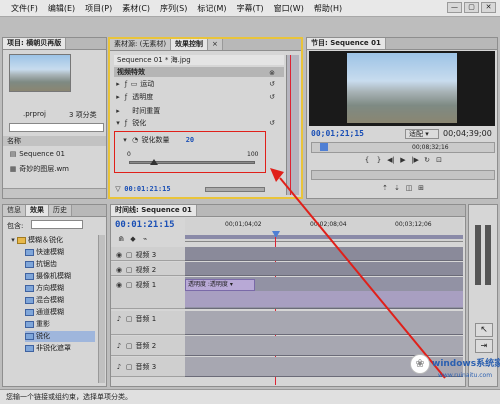 Image resolution: width=500 pixels, height=404 pixels. Describe the element at coordinates (44, 300) in the screenshot. I see `tree-item: 混合模糊` at that location.